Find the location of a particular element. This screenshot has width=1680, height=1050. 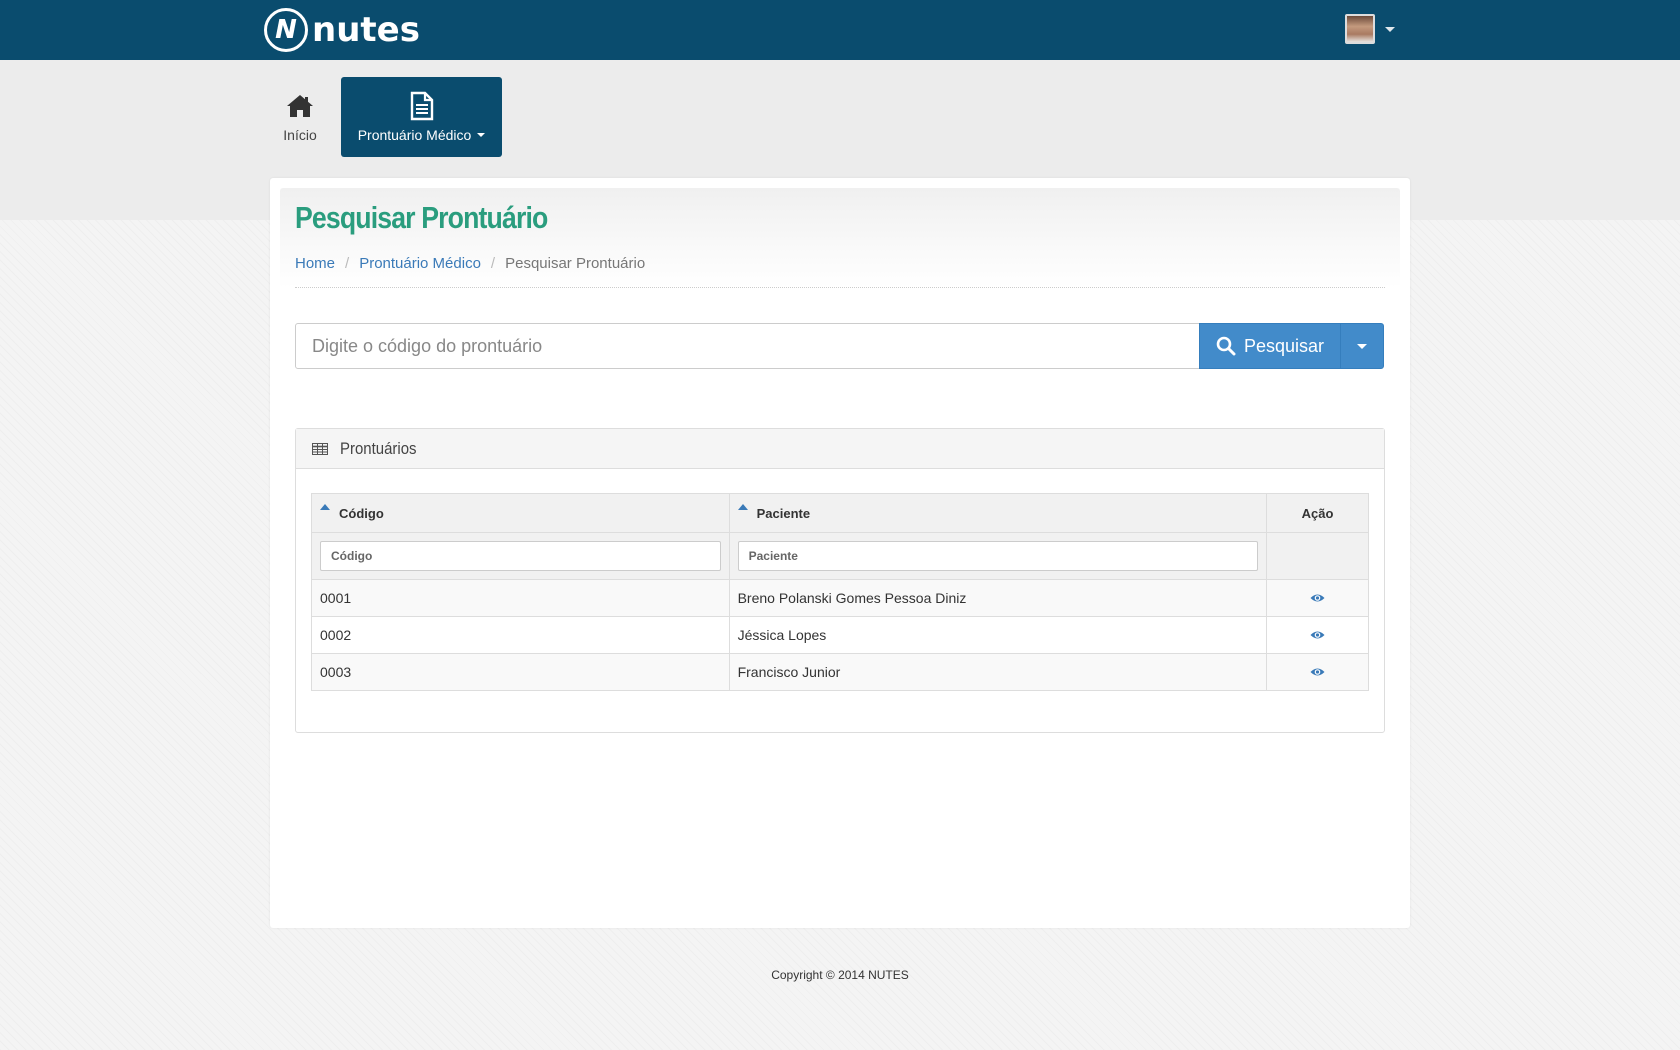

cell-paciente: Francisco Junior is located at coordinates (998, 672).